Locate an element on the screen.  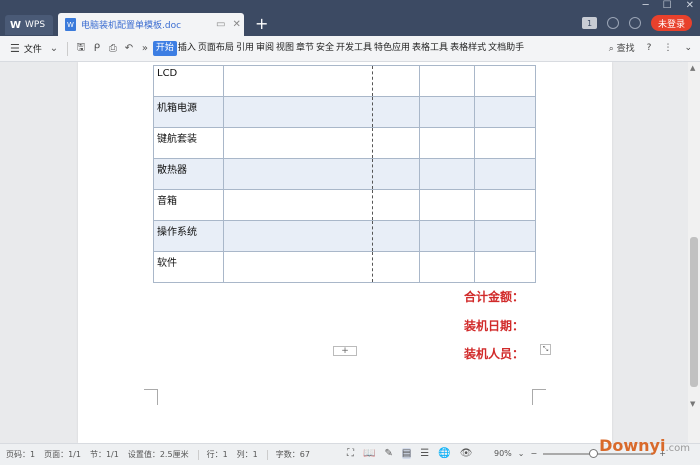
maximize-icon: ☐ is located at coordinates (667, 5).